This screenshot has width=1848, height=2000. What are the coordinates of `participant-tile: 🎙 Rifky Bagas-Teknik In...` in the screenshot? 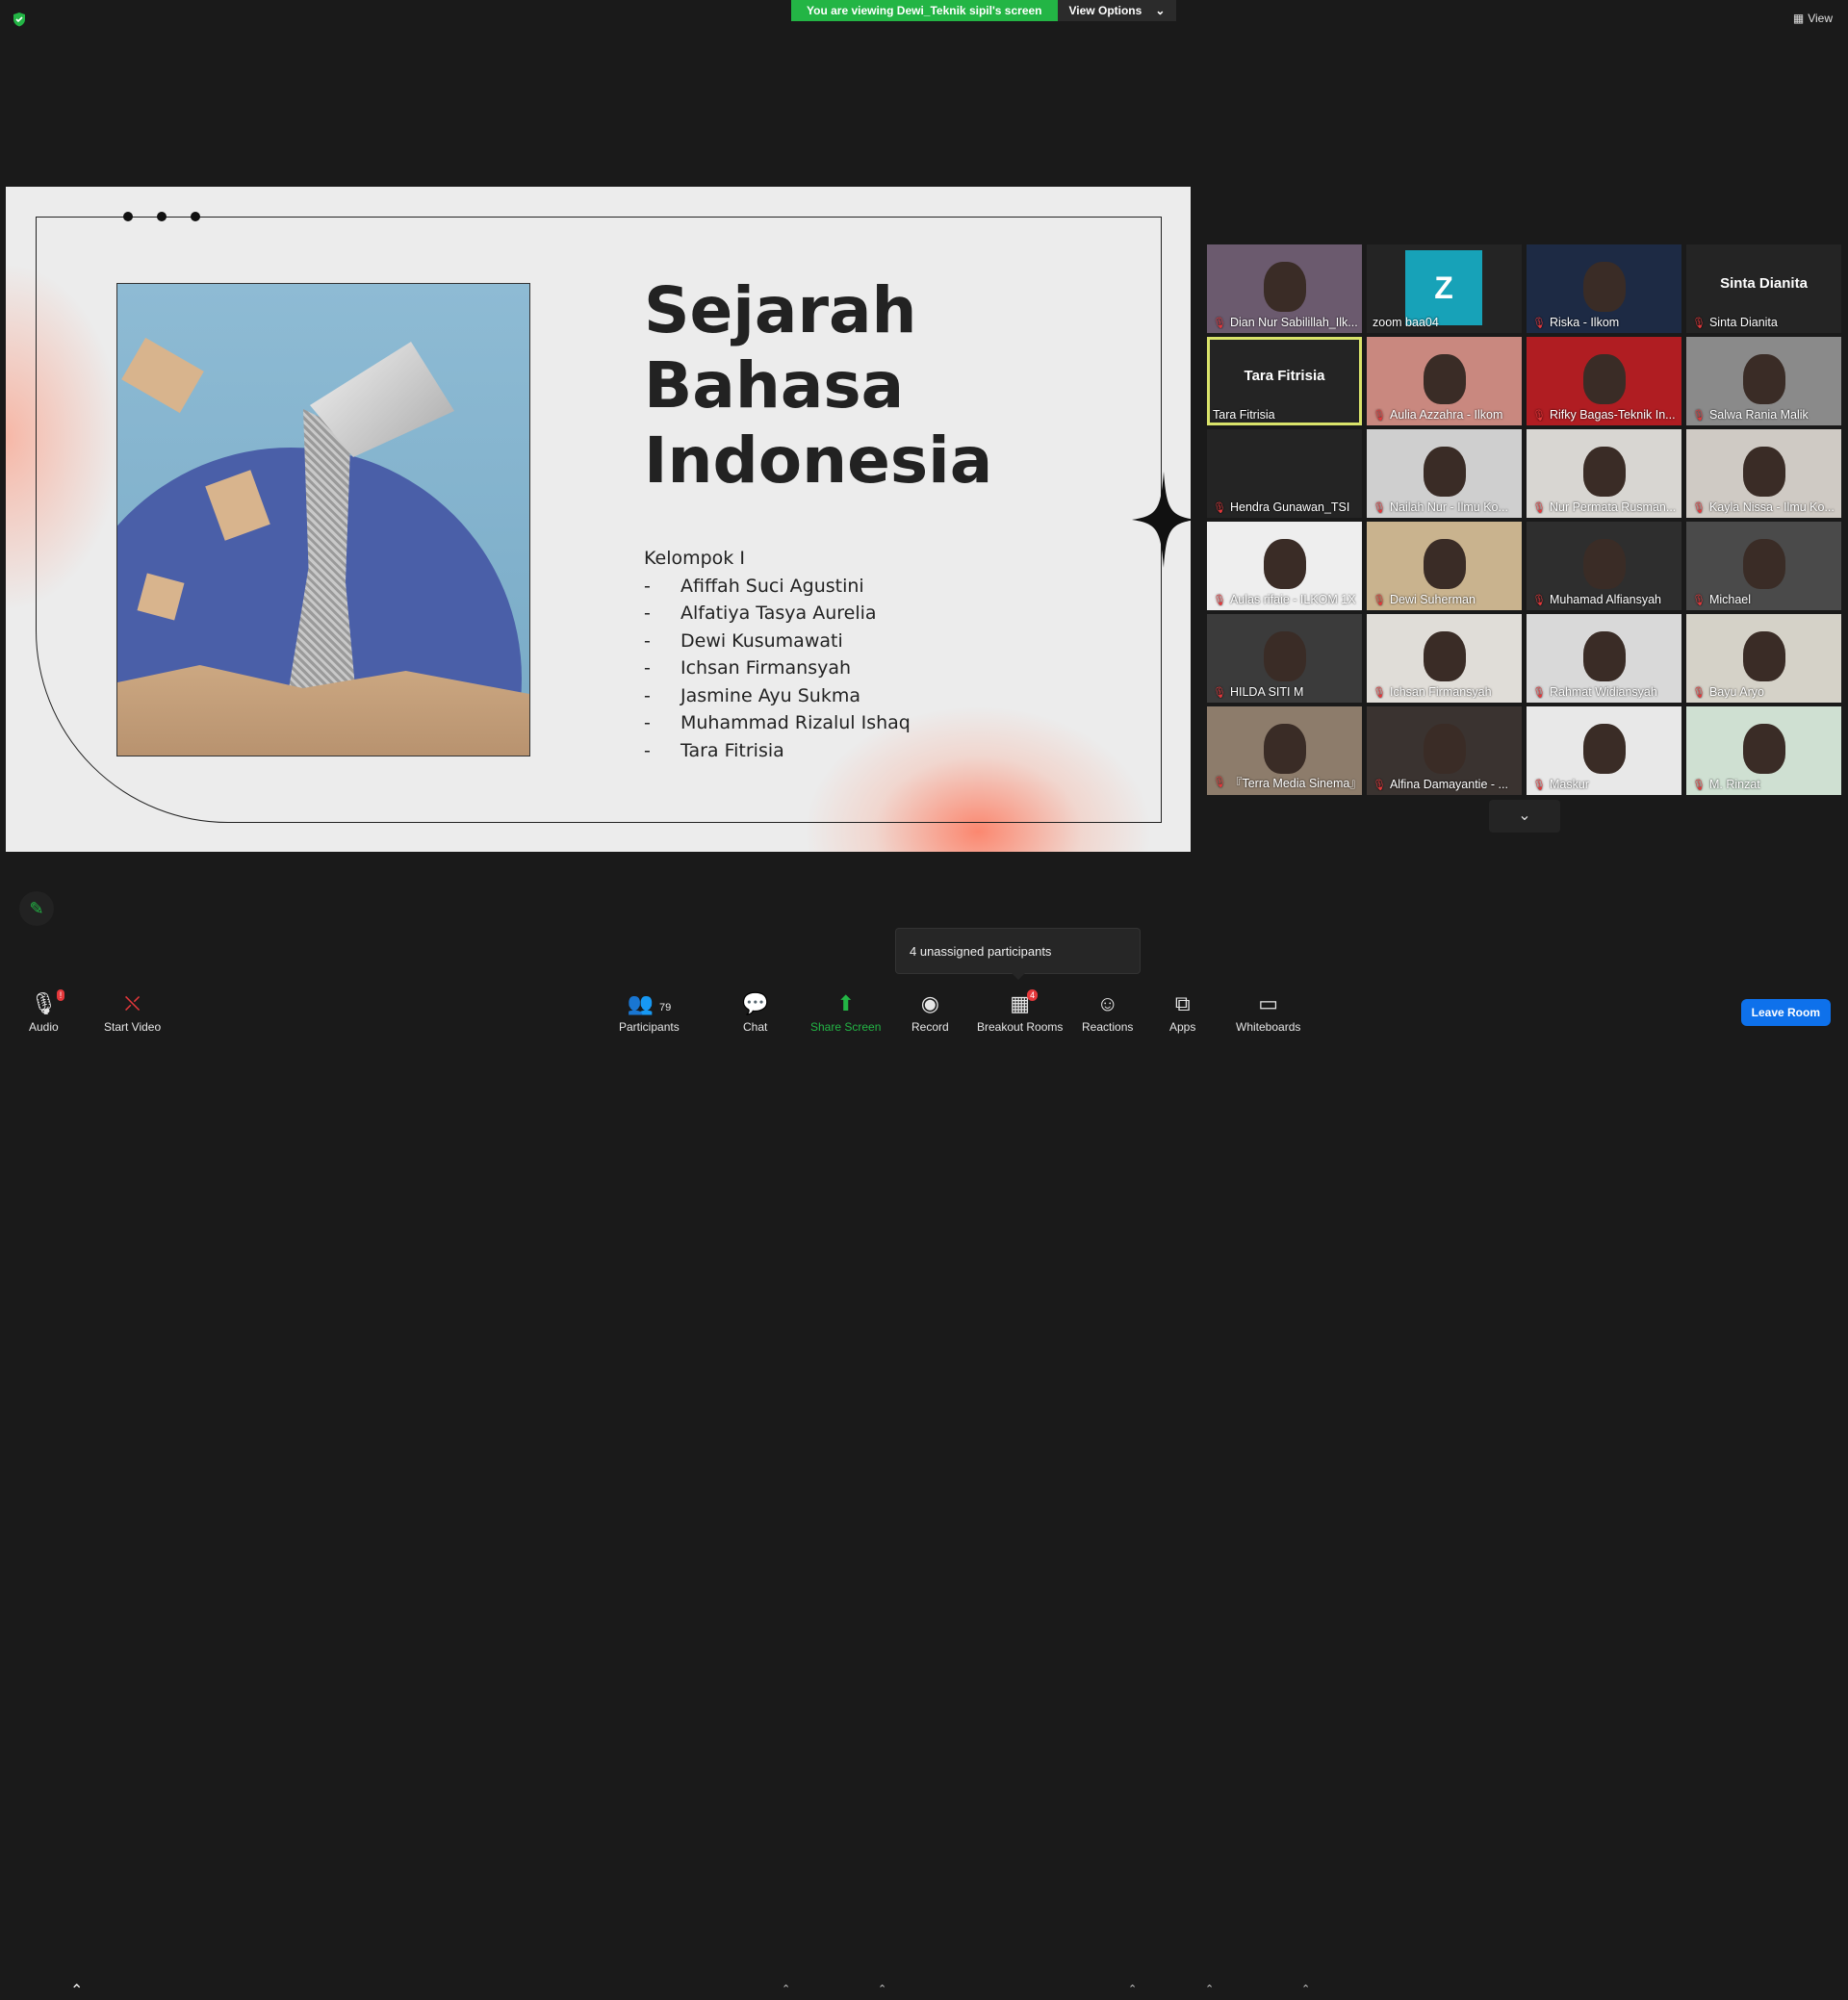 It's located at (1604, 381).